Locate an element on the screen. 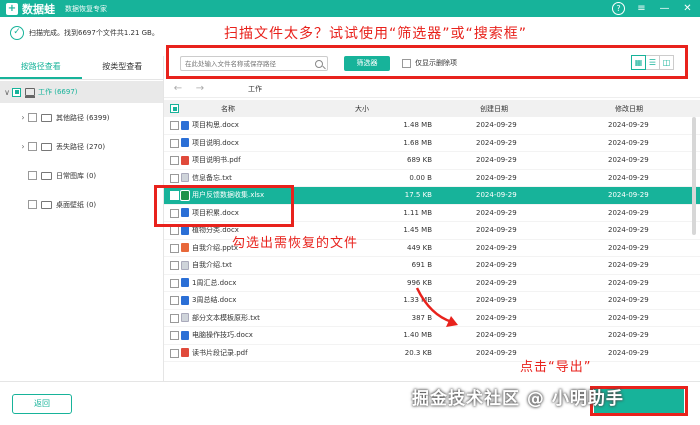 This screenshot has width=700, height=425. file-size: 1.33 MB is located at coordinates (417, 300).